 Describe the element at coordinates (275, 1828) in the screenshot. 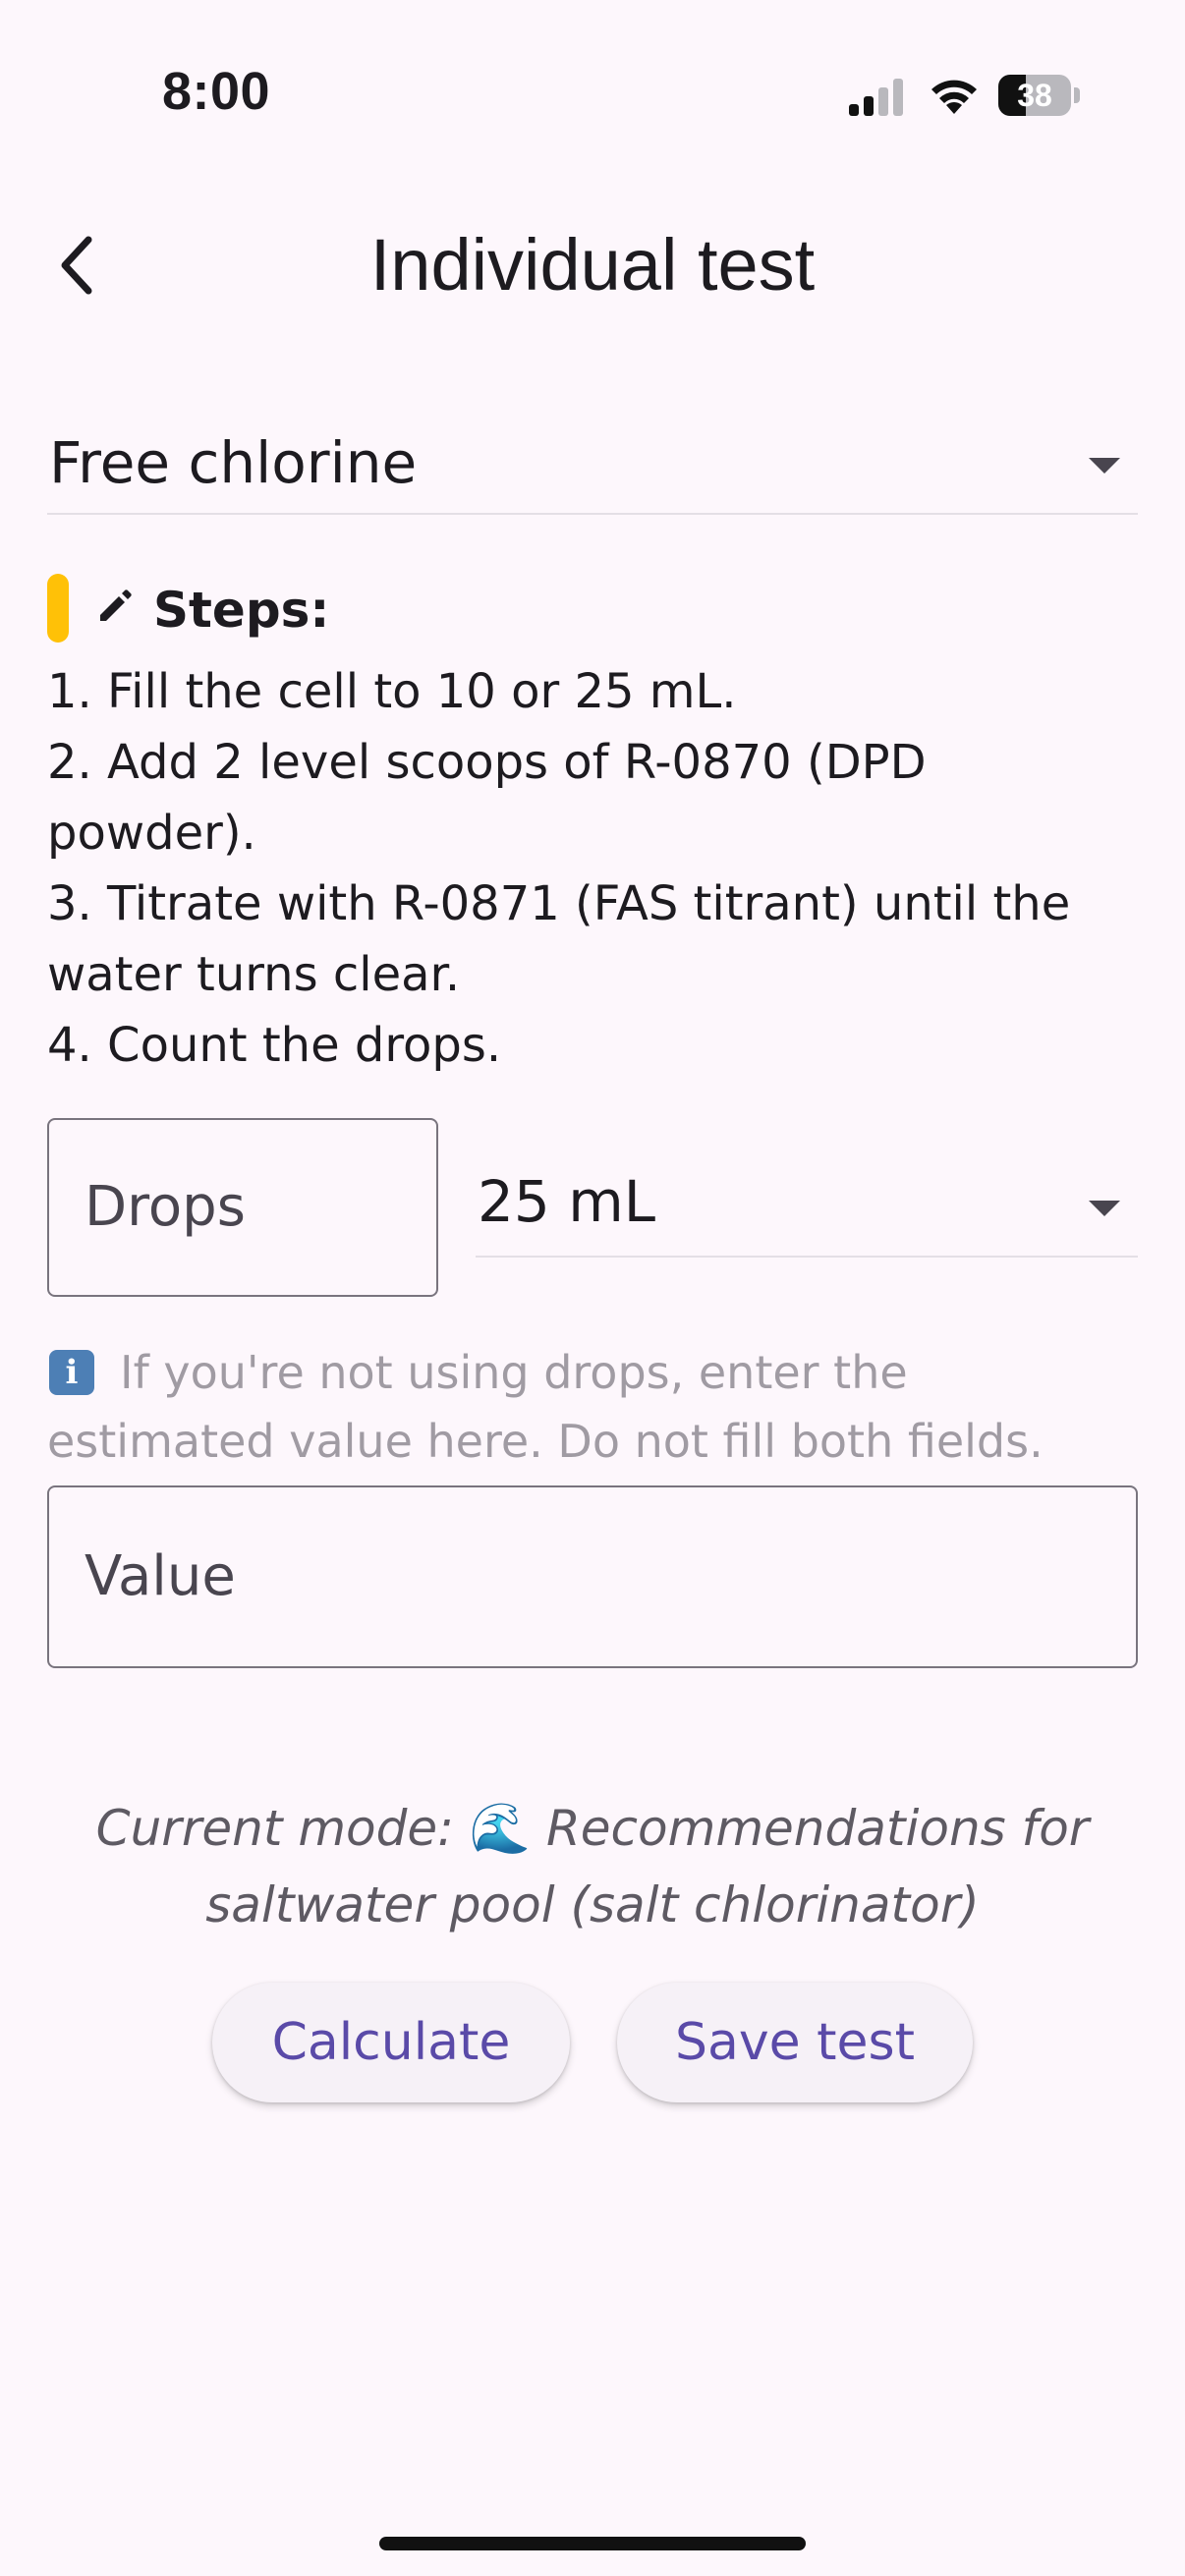

I see `mode-prefix: Current mode:` at that location.